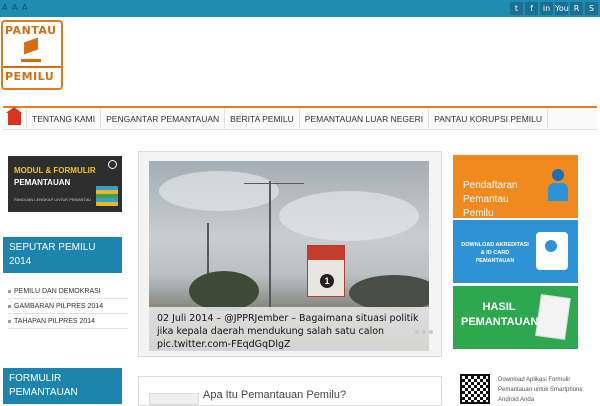  I want to click on home-icon, so click(14, 116).